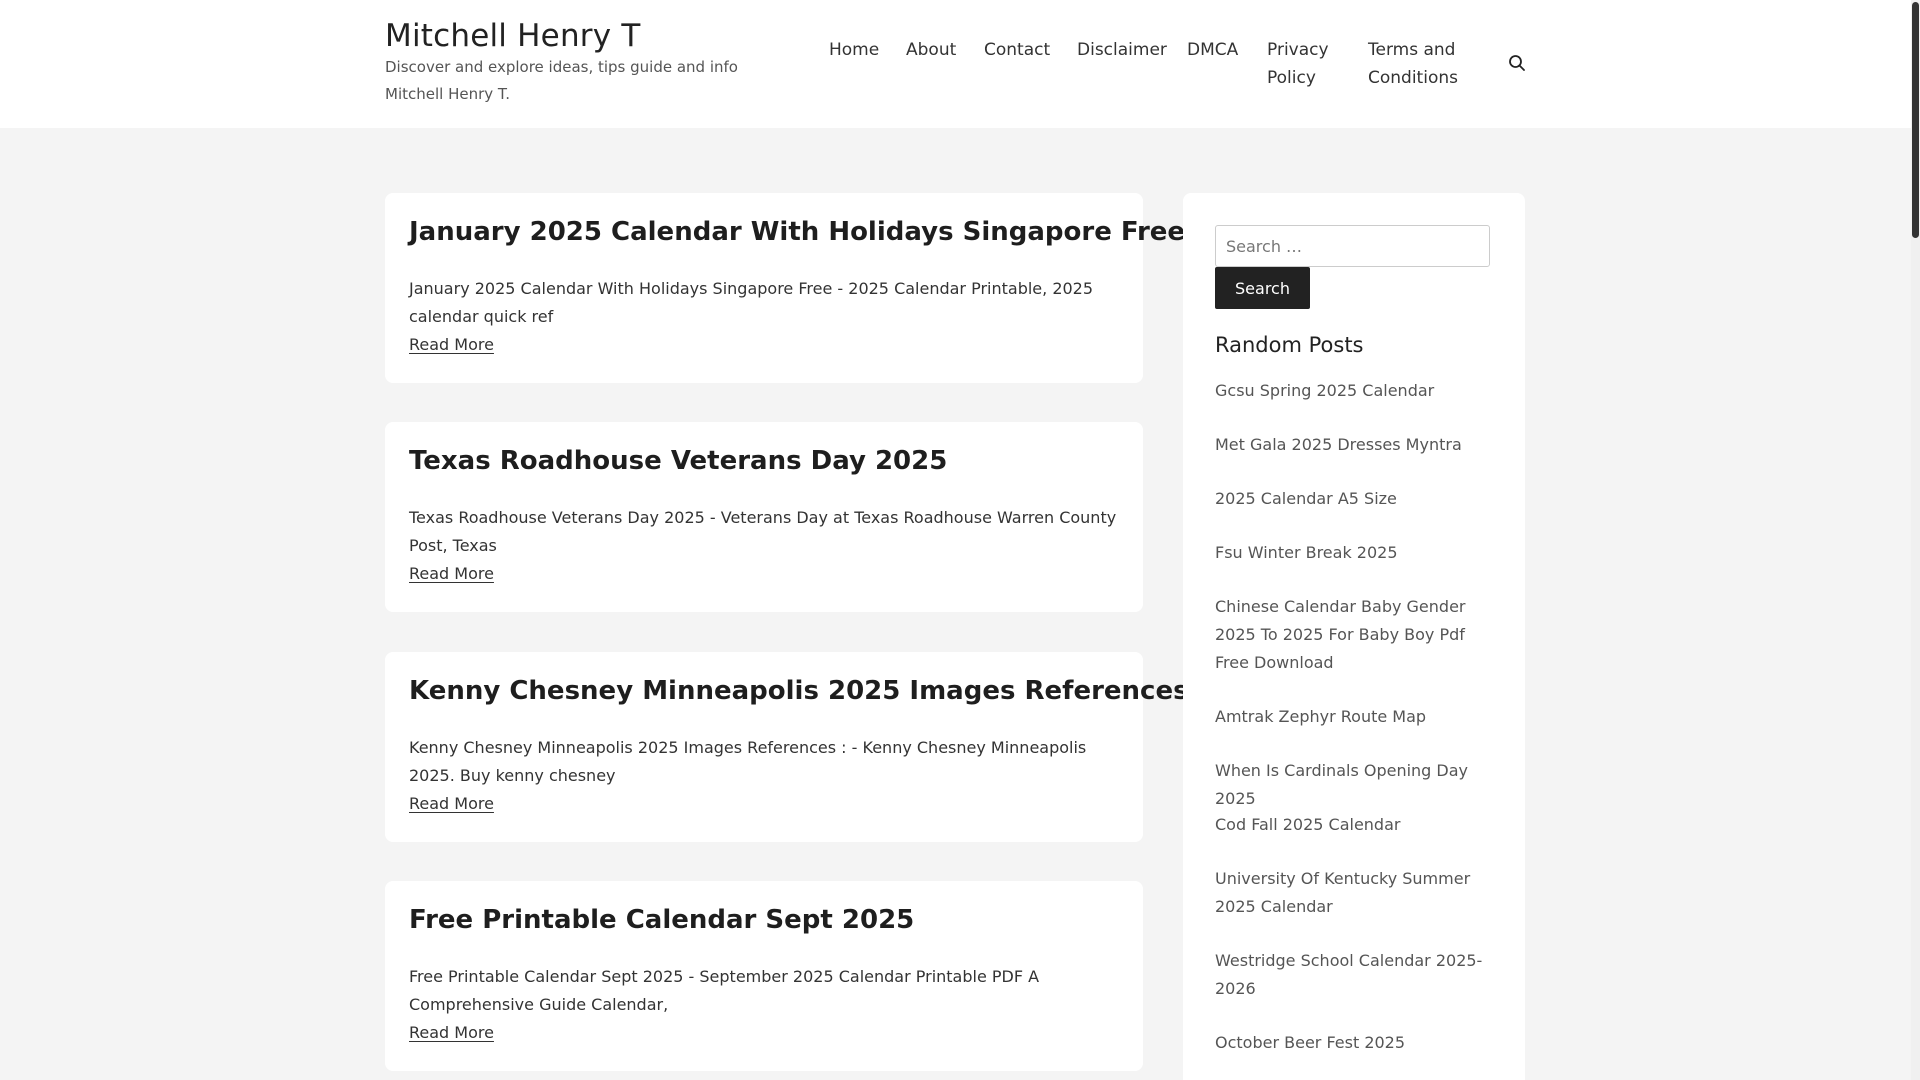 The height and width of the screenshot is (1080, 1920). What do you see at coordinates (1302, 64) in the screenshot?
I see `nav-item-privacy-policy: Privacy Policy` at bounding box center [1302, 64].